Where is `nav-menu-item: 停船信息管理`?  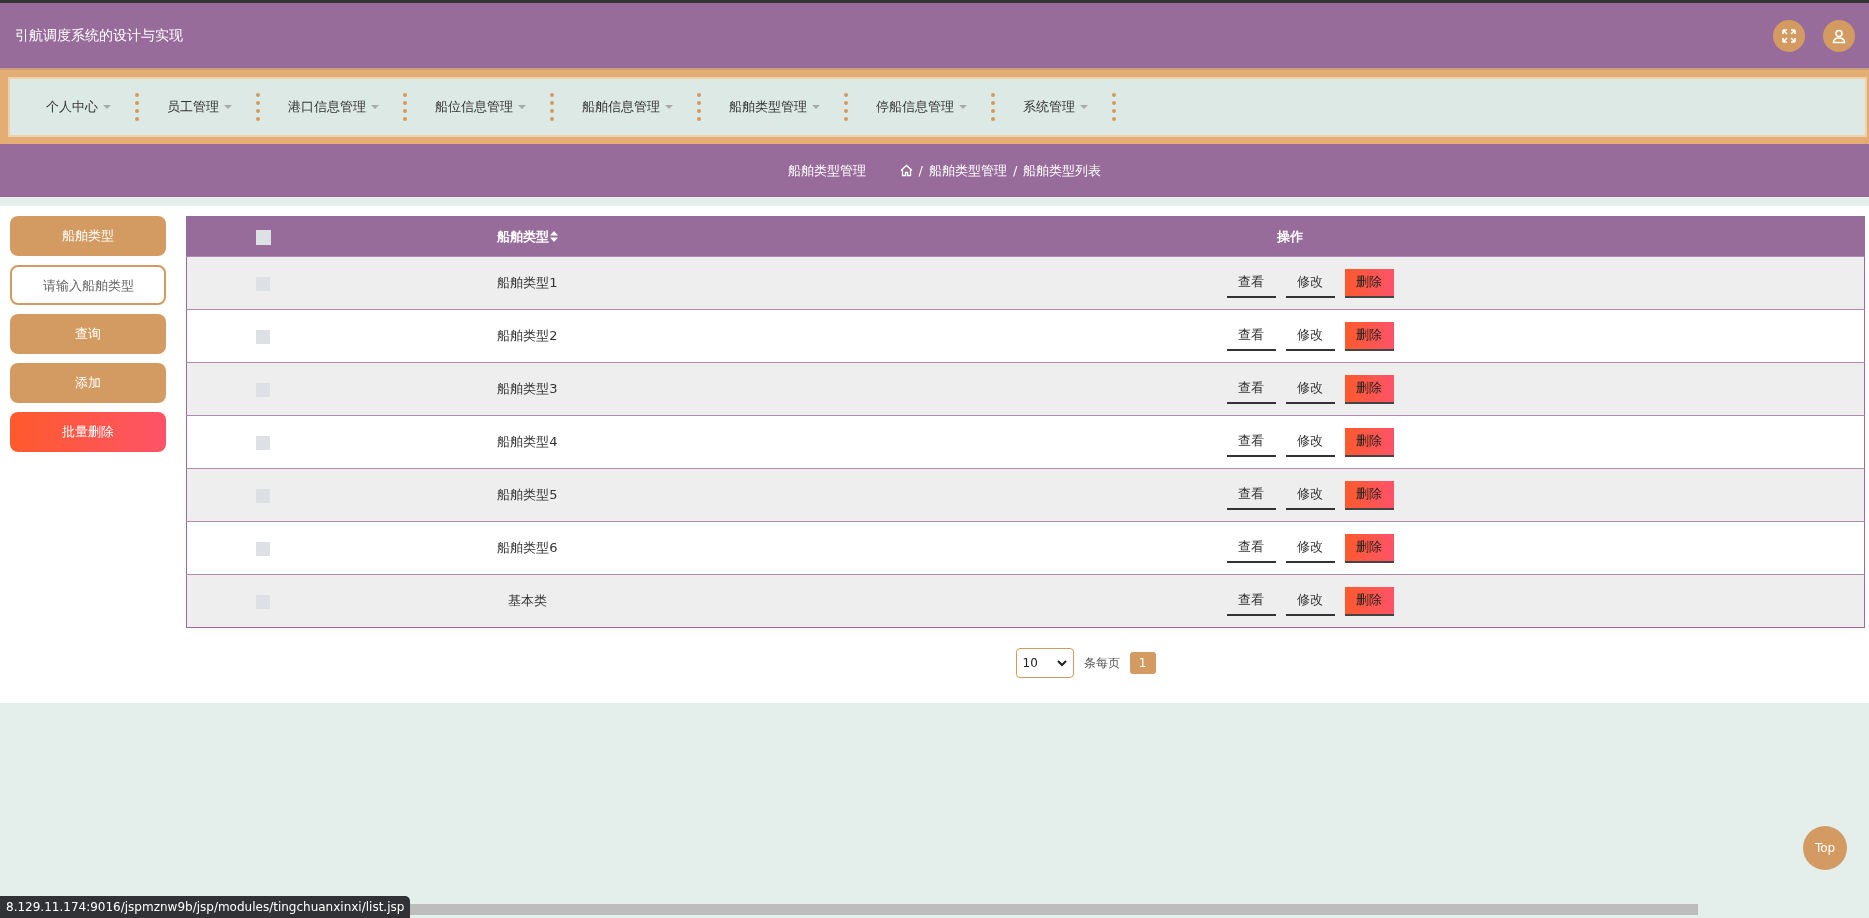
nav-menu-item: 停船信息管理 is located at coordinates (921, 107).